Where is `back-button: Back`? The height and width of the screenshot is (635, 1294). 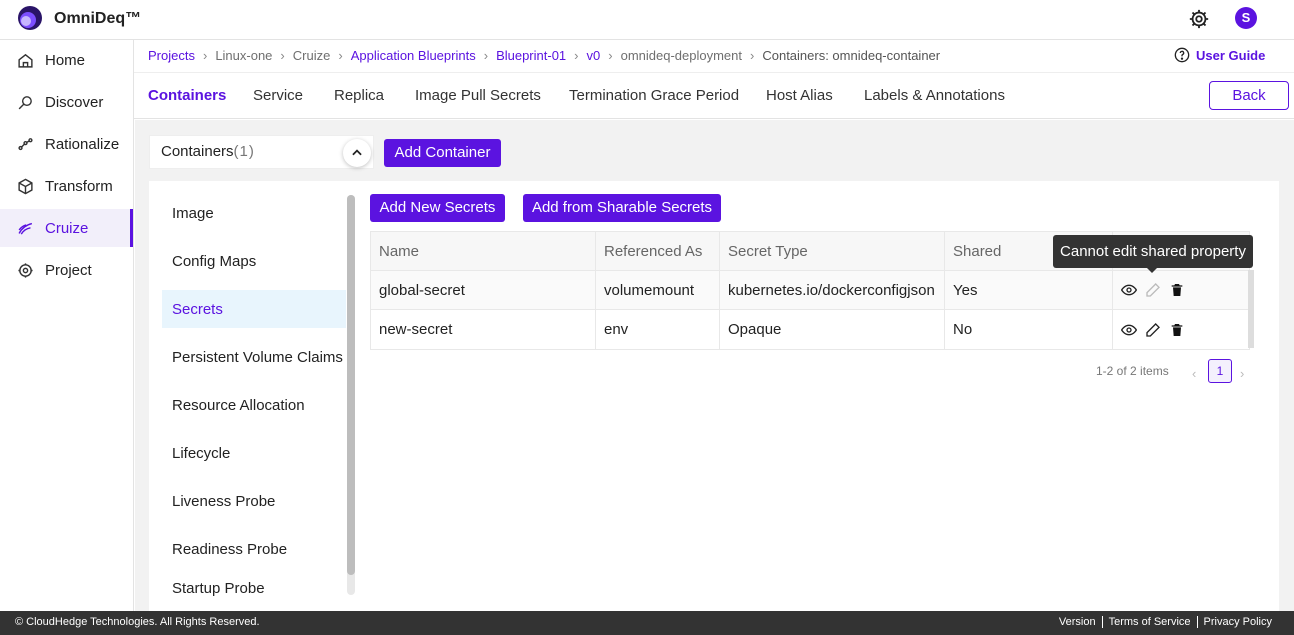 back-button: Back is located at coordinates (1249, 95).